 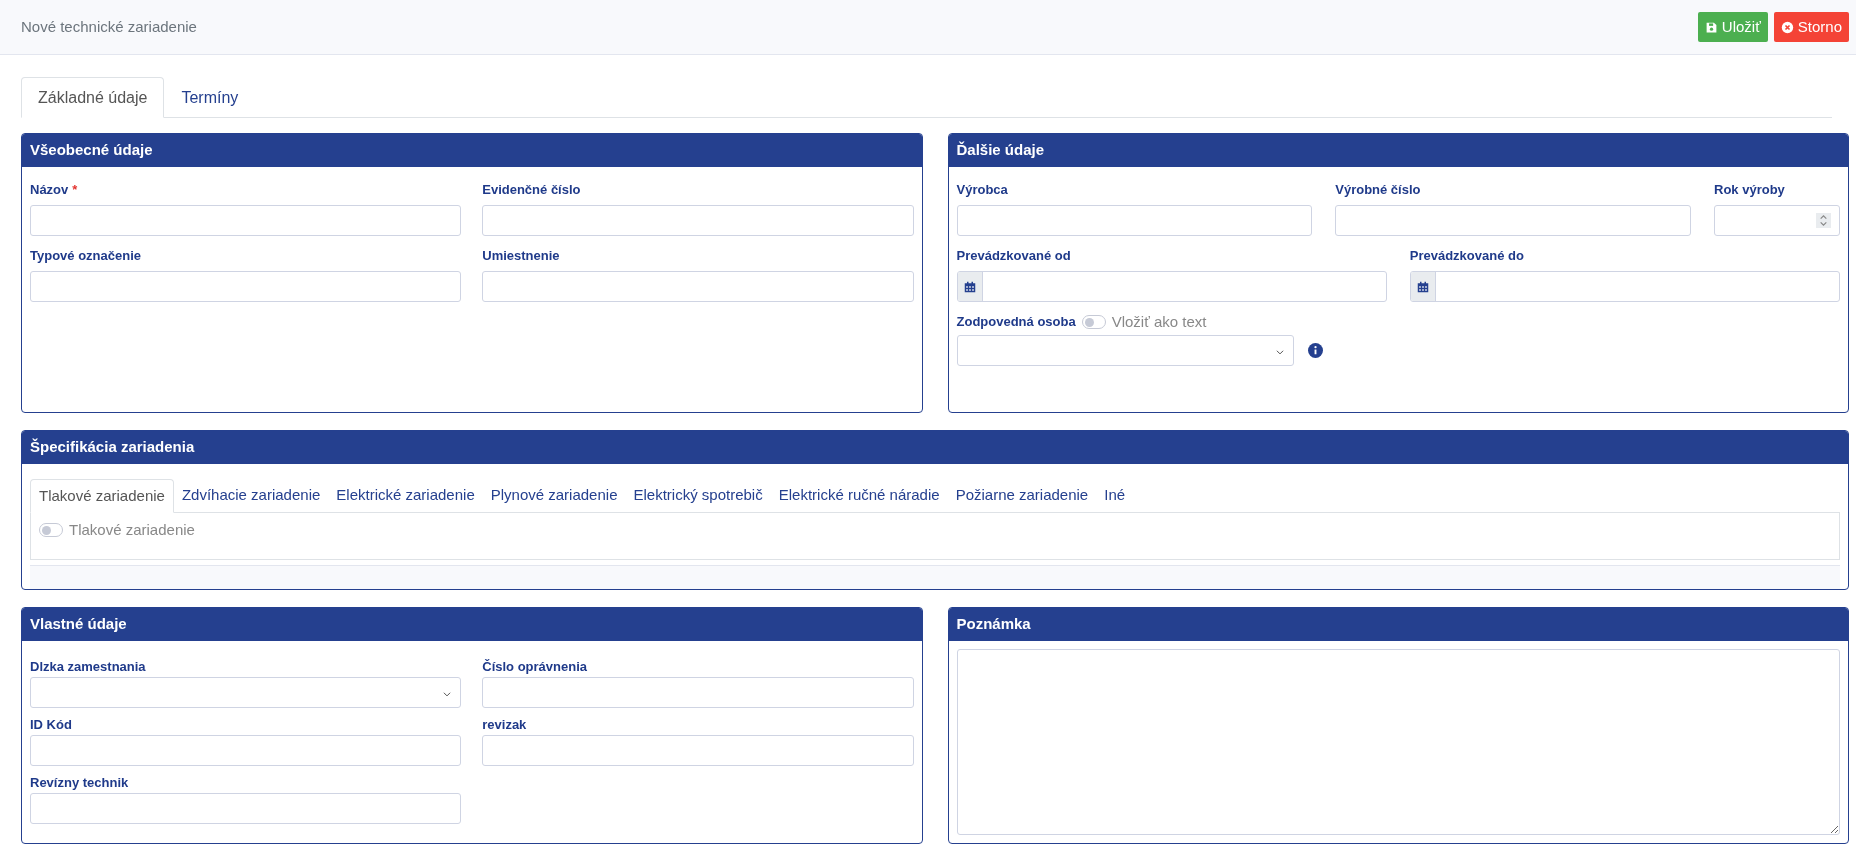 I want to click on field-label: Prevádzkované do, so click(x=1467, y=256).